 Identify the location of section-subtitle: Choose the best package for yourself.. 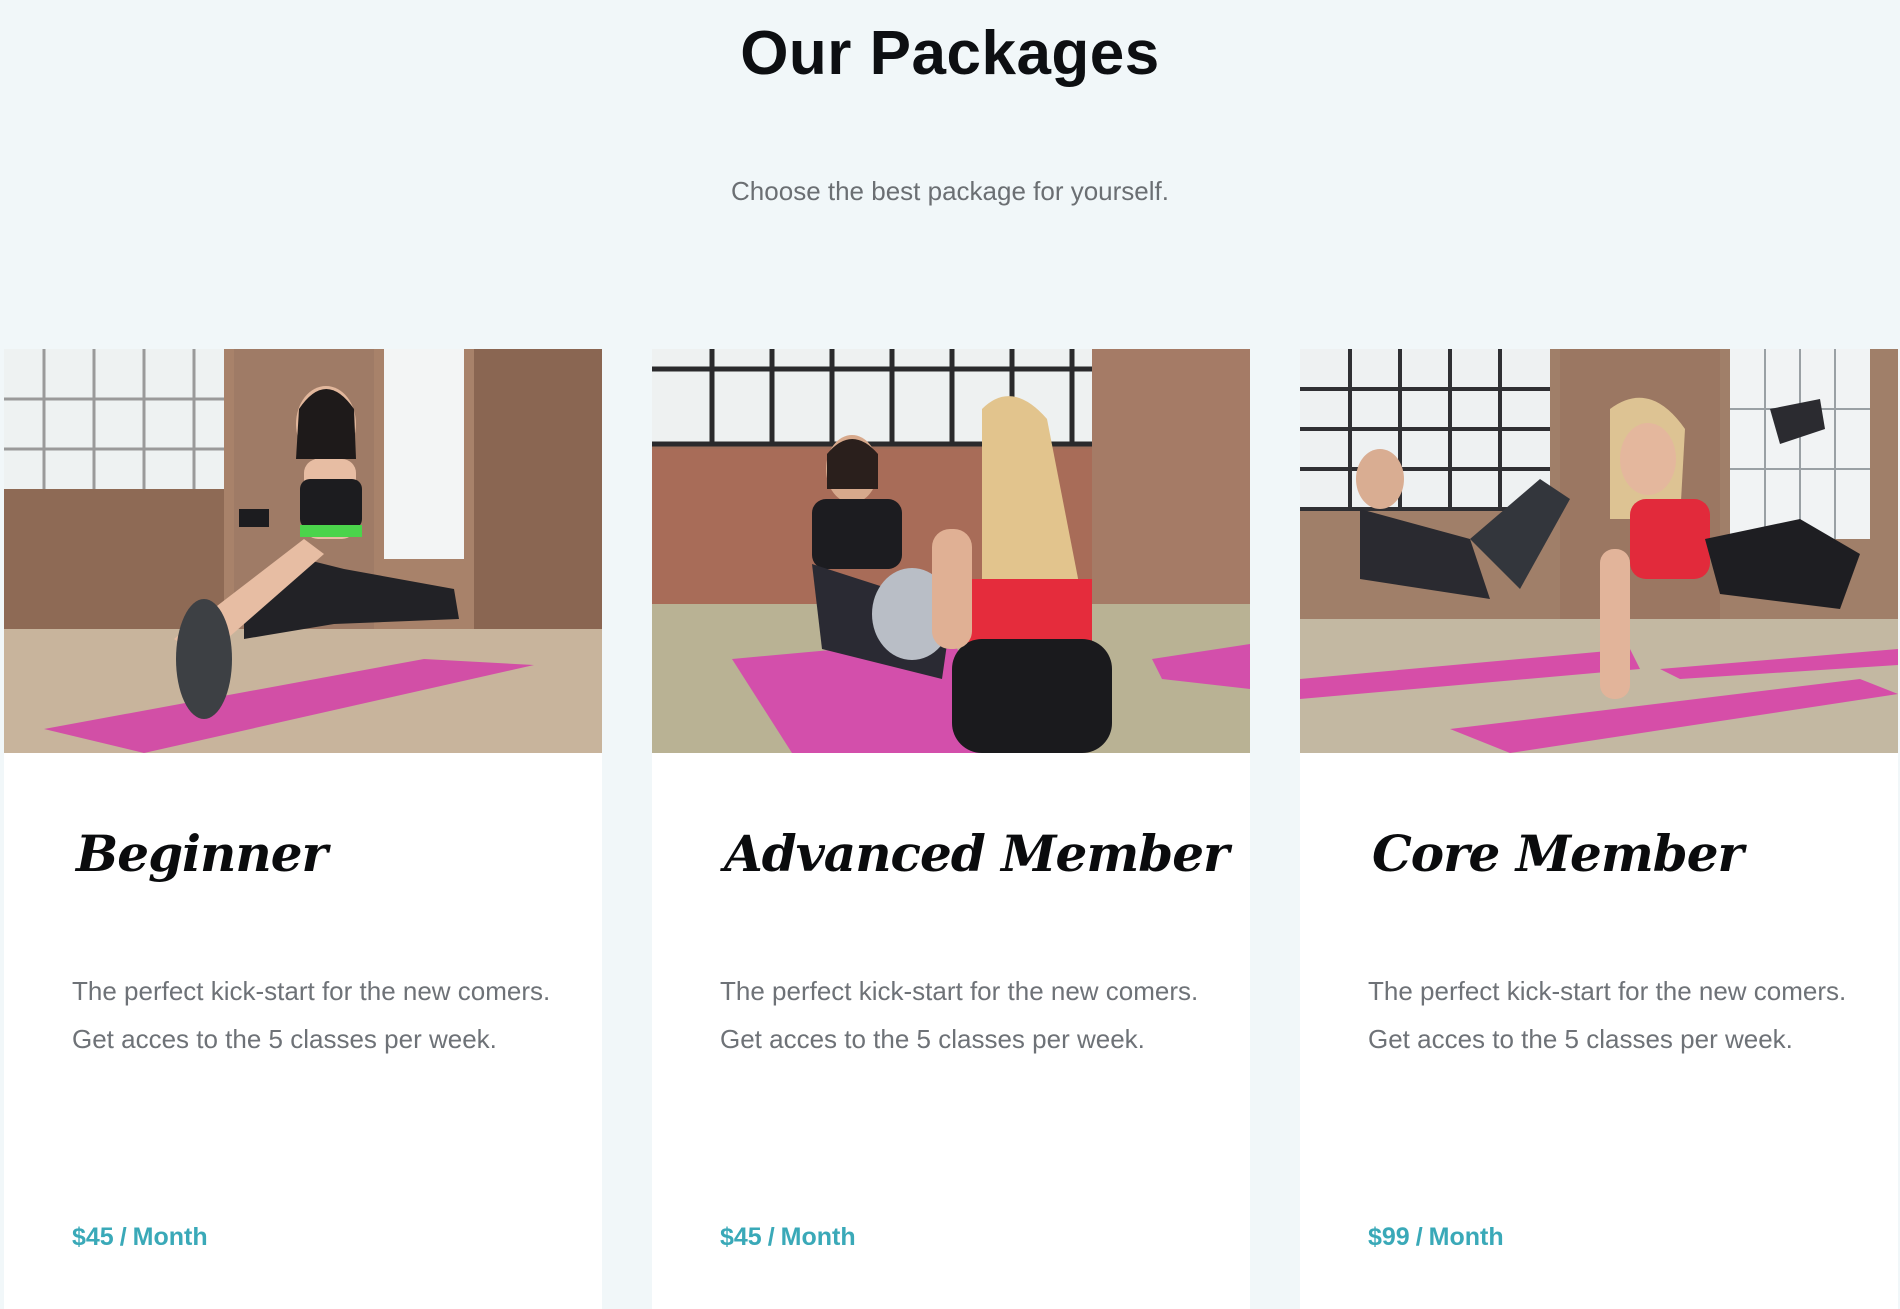
(950, 191).